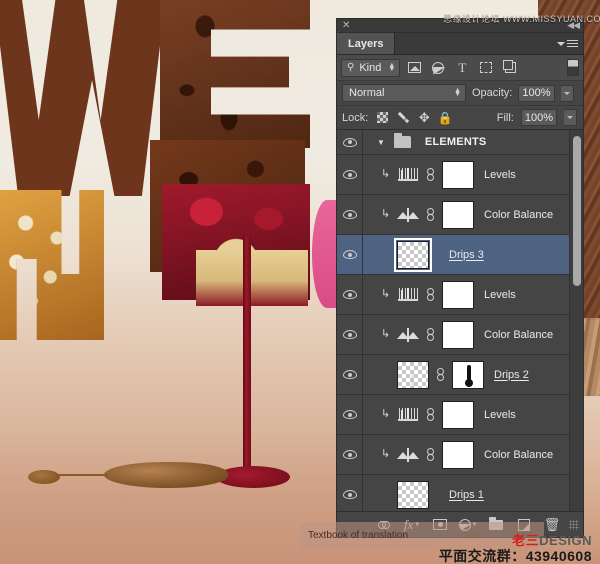 This screenshot has width=600, height=564. I want to click on fill-stepper, so click(570, 117).